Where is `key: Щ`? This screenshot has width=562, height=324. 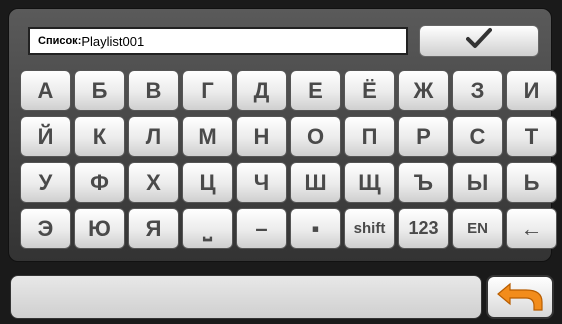 key: Щ is located at coordinates (369, 182).